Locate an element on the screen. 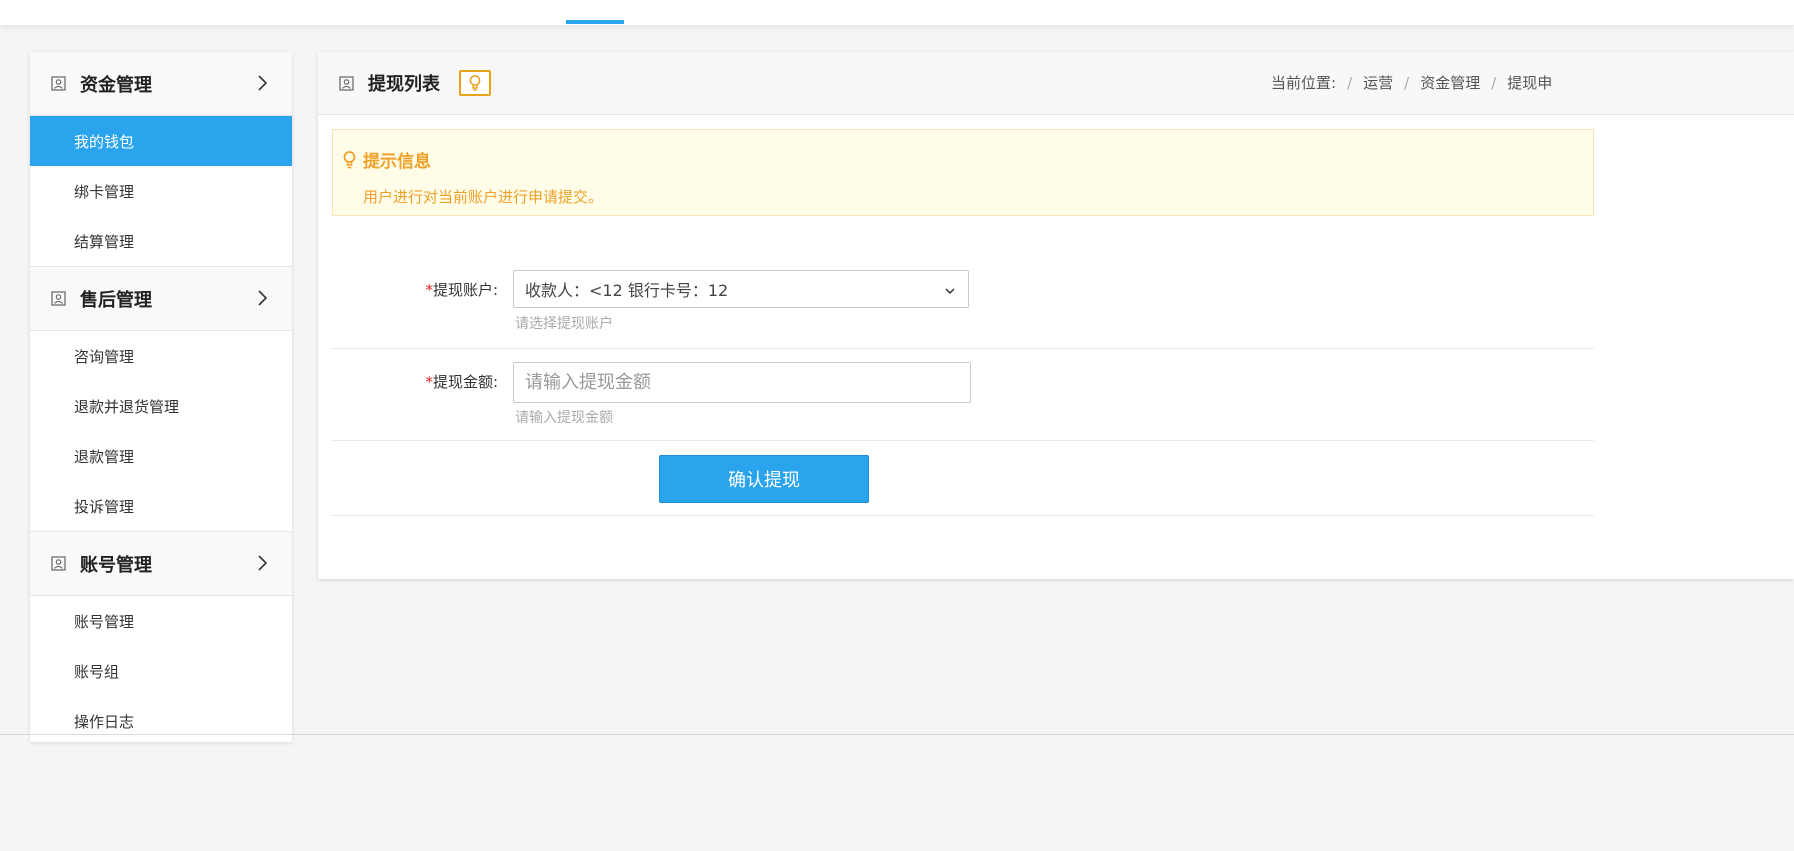  sidebar-item-complaint: 投诉管理 is located at coordinates (161, 506).